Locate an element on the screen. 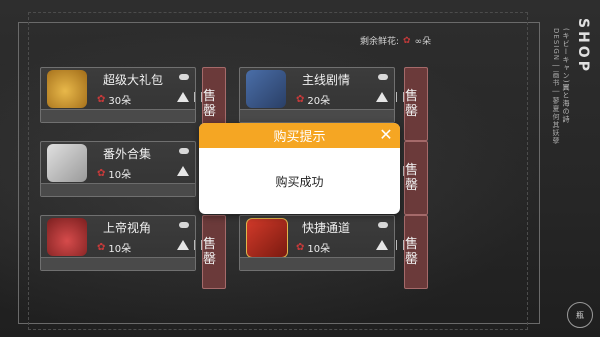 The width and height of the screenshot is (600, 337). shop-subtitle-2: DESIGN | 画书 | 蓼夏何其妖孽 is located at coordinates (556, 86).